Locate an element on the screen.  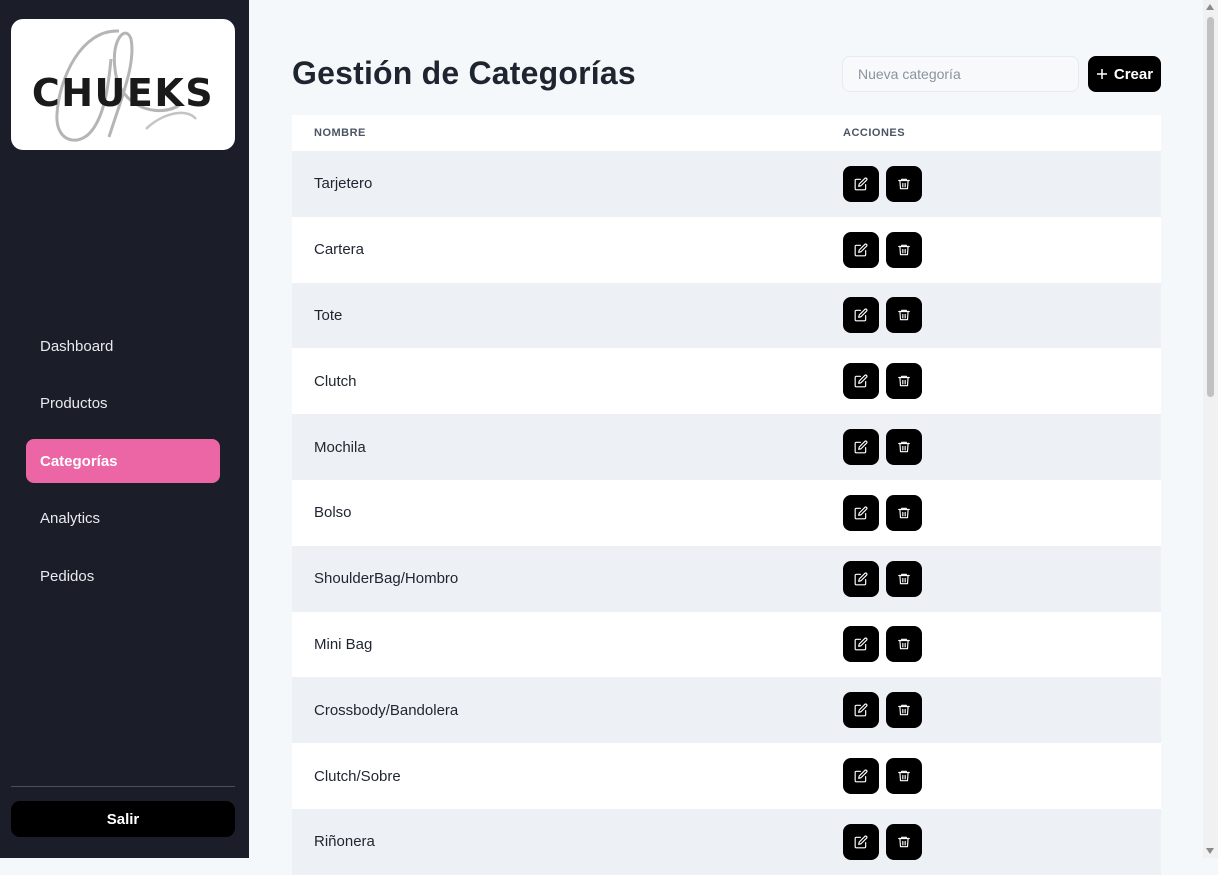
table-row: ShoulderBag/Hombro is located at coordinates (726, 578).